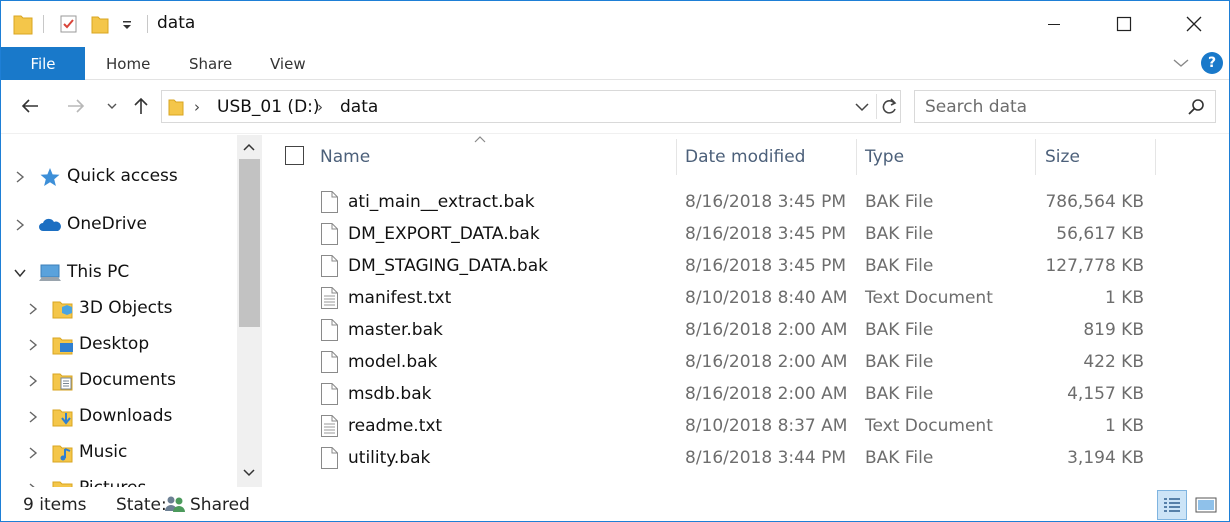 This screenshot has height=522, width=1230. Describe the element at coordinates (1194, 24) in the screenshot. I see `close-button` at that location.